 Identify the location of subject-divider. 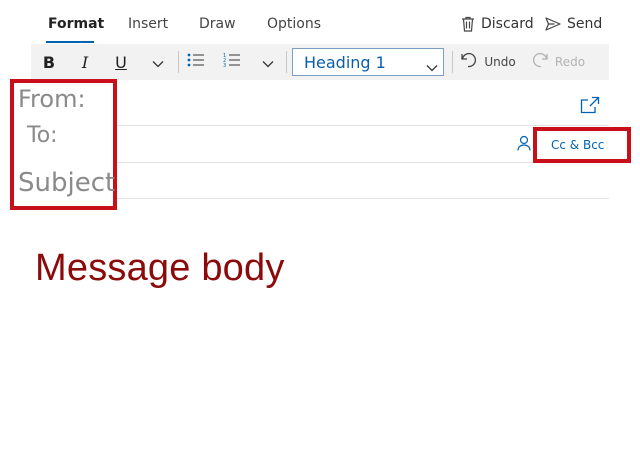
(363, 198).